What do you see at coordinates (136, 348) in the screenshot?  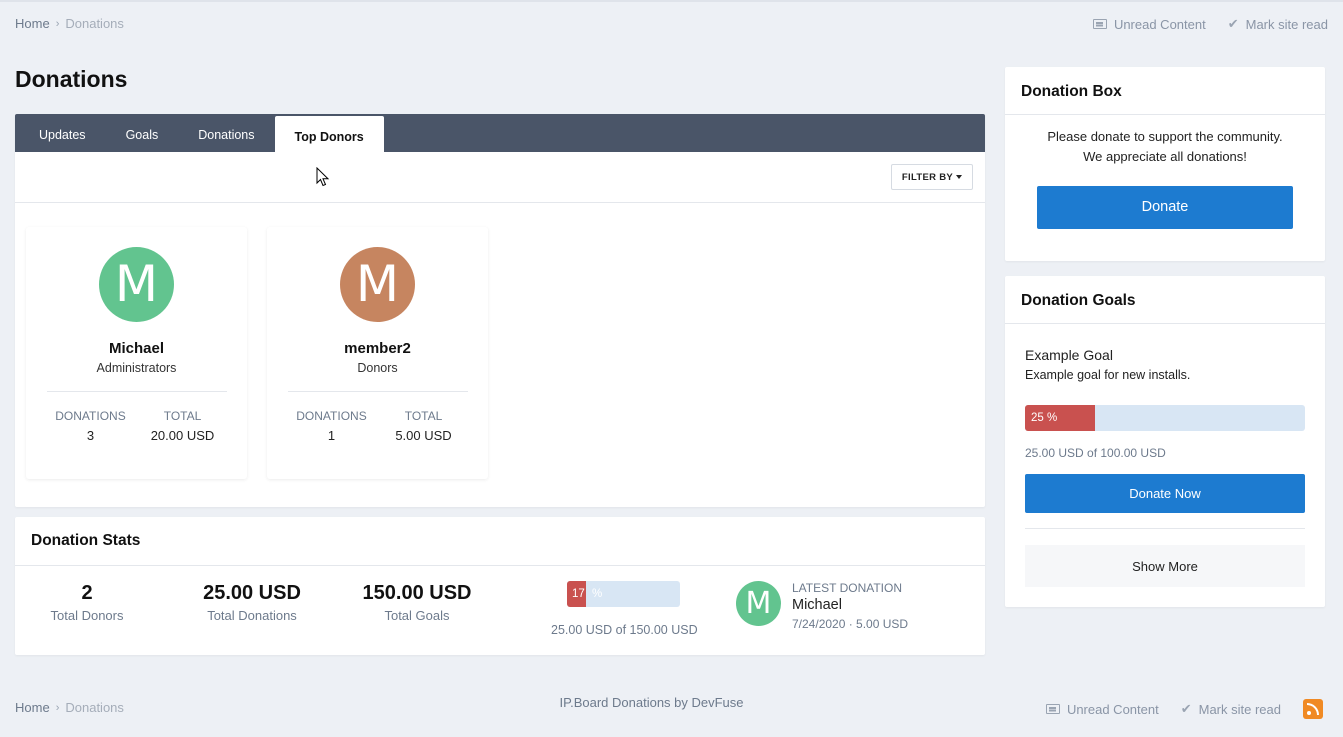 I see `donor-name: Michael` at bounding box center [136, 348].